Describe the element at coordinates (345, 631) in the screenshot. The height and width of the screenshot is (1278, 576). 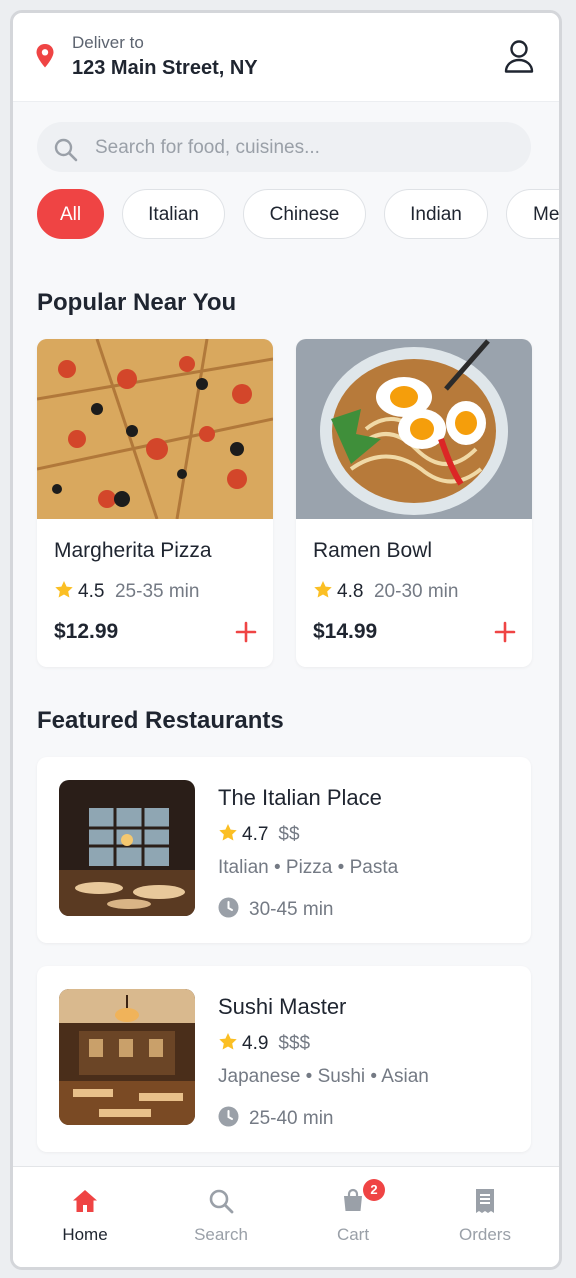
I see `food-price: $14.99` at that location.